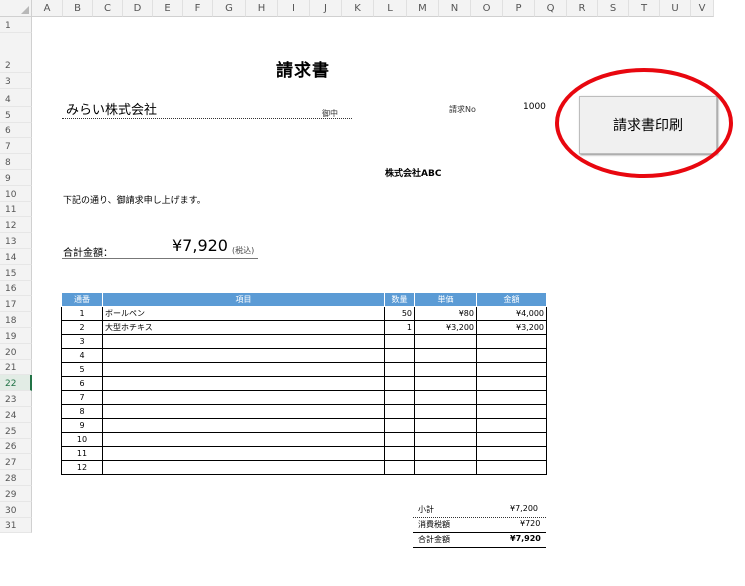 Image resolution: width=745 pixels, height=586 pixels. Describe the element at coordinates (445, 313) in the screenshot. I see `cell-price: ¥80` at that location.